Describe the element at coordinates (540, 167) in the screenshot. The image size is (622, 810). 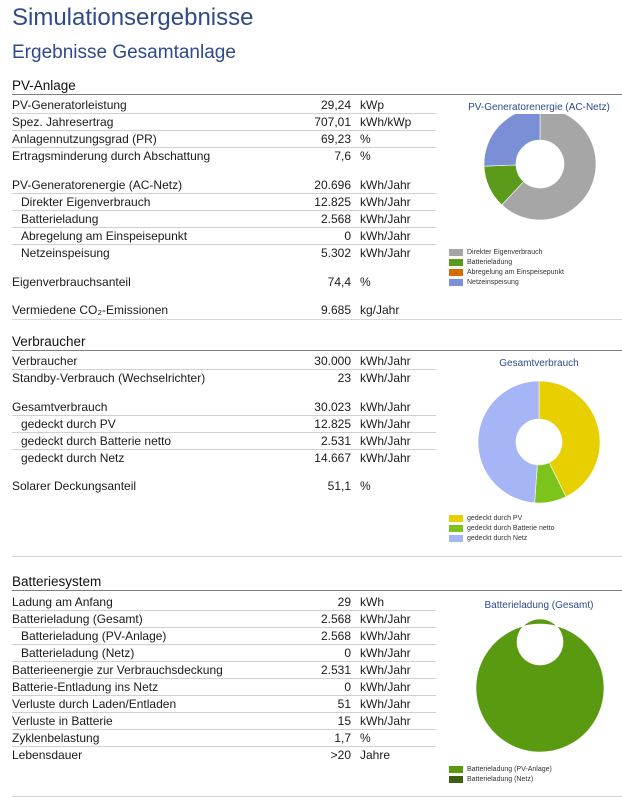
I see `pv-donut-chart` at that location.